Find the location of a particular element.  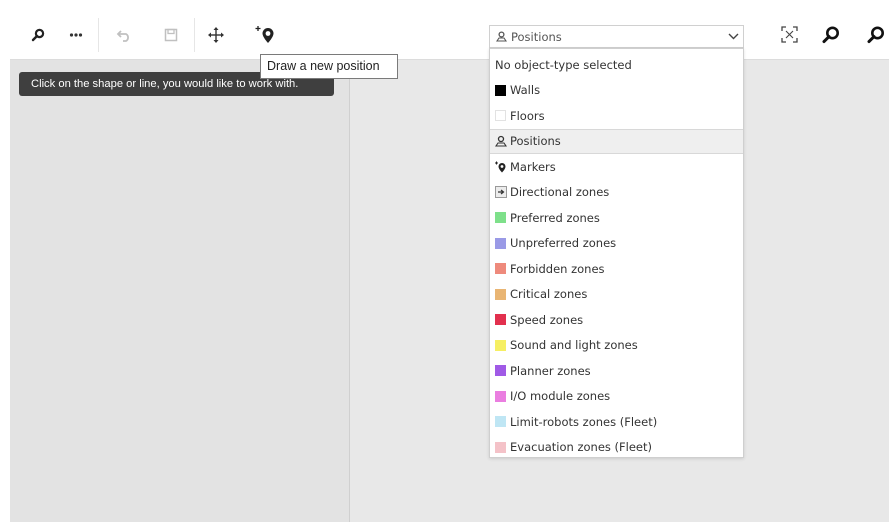

undo-icon is located at coordinates (122, 35).